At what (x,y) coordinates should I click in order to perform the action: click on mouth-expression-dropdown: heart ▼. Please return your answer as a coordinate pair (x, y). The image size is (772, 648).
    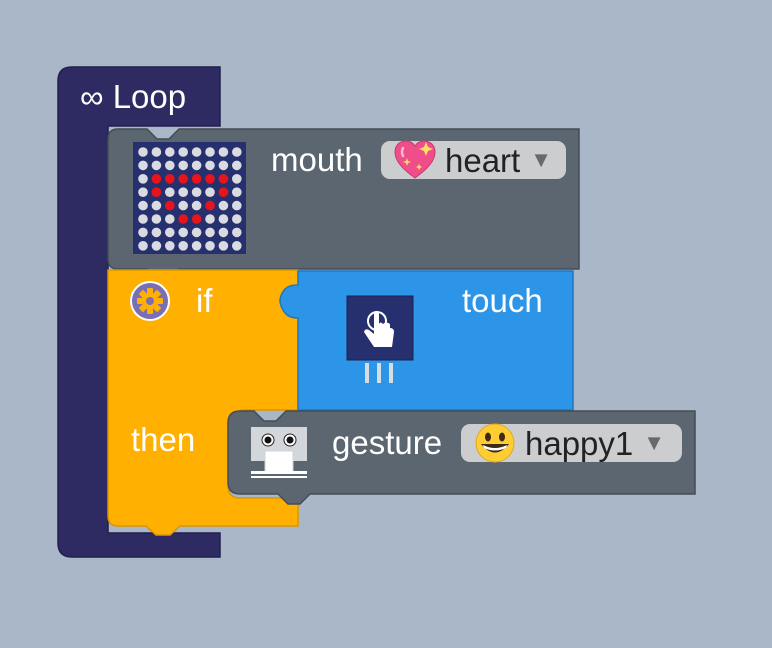
    Looking at the image, I should click on (473, 159).